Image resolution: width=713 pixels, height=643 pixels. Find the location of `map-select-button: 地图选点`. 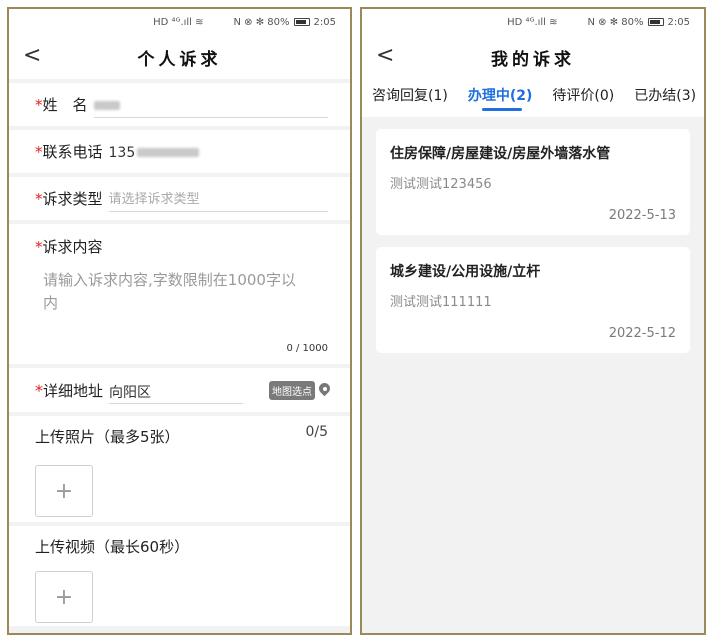

map-select-button: 地图选点 is located at coordinates (292, 390).